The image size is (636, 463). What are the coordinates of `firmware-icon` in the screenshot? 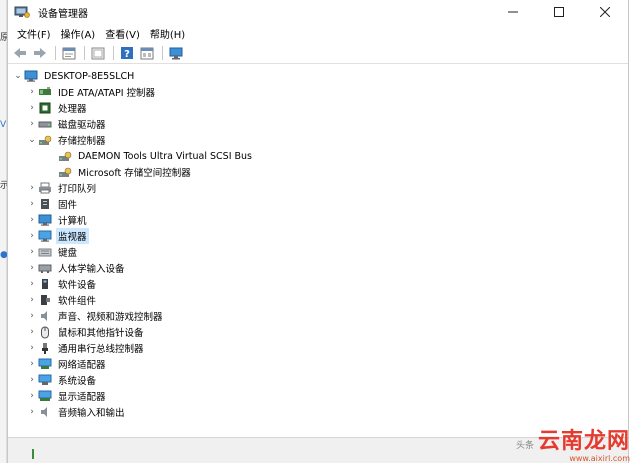 It's located at (45, 204).